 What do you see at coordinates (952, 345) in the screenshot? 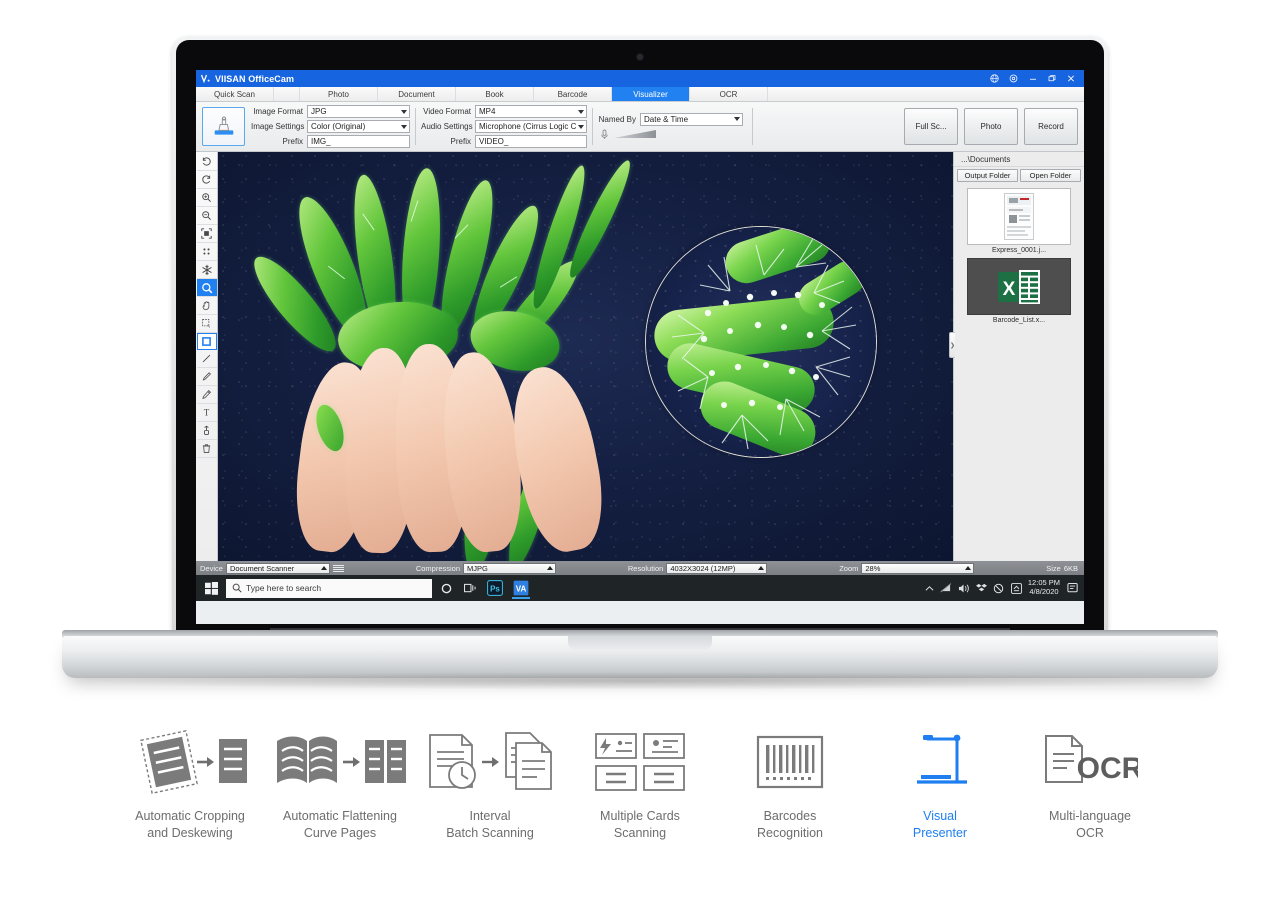
I see `chevron-right-icon: ❯` at bounding box center [952, 345].